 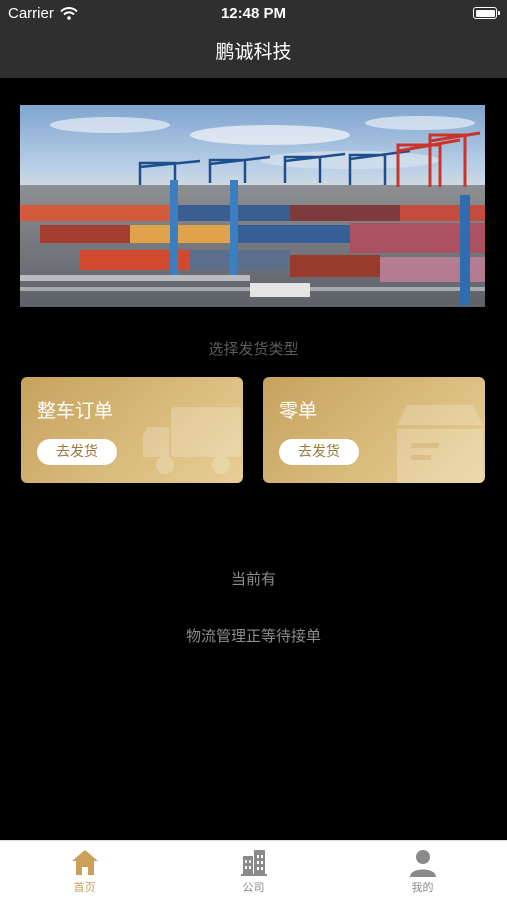 What do you see at coordinates (253, 887) in the screenshot?
I see `tab-label: 公司` at bounding box center [253, 887].